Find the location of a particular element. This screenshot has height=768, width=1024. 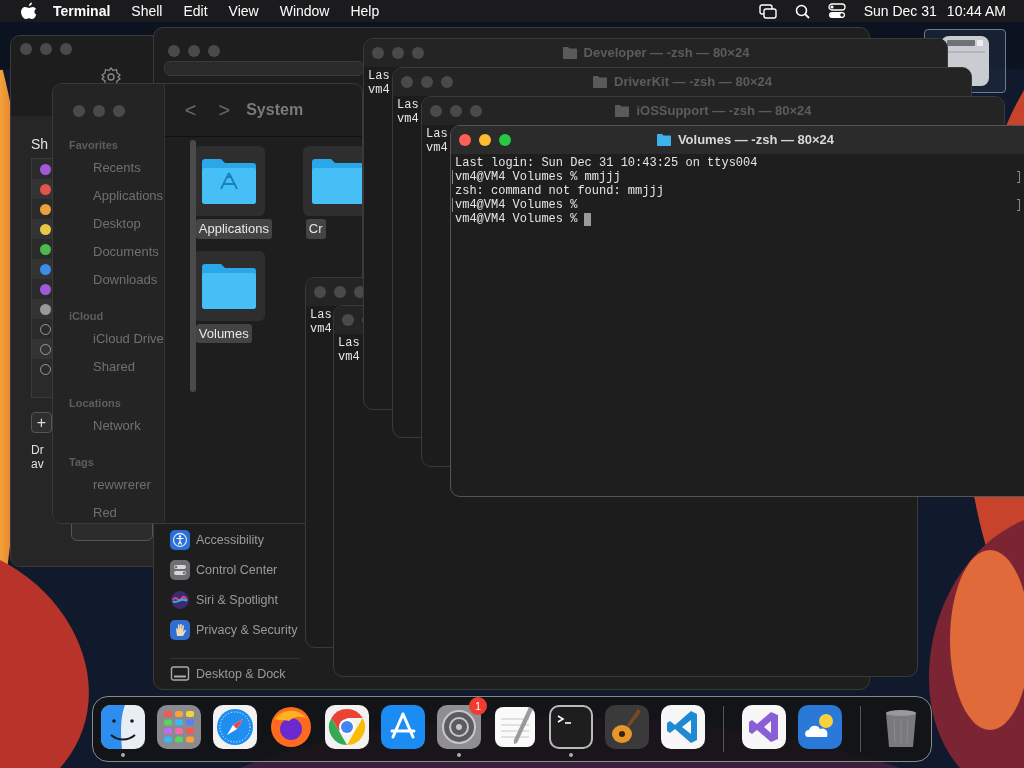

folder-title: System is located at coordinates (275, 110).